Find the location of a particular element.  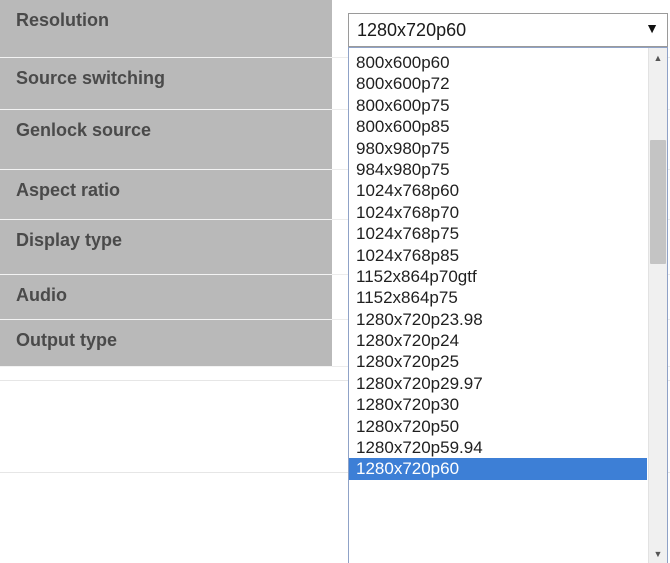

row-source-switching: Source switching is located at coordinates (166, 84).